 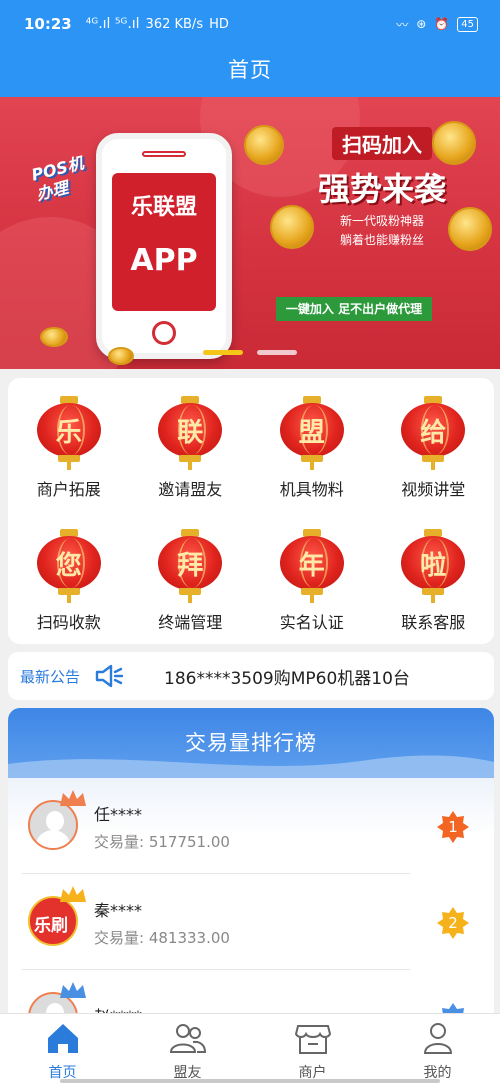 I want to click on banner-sub2: 躺着也能赚粉丝, so click(x=381, y=240).